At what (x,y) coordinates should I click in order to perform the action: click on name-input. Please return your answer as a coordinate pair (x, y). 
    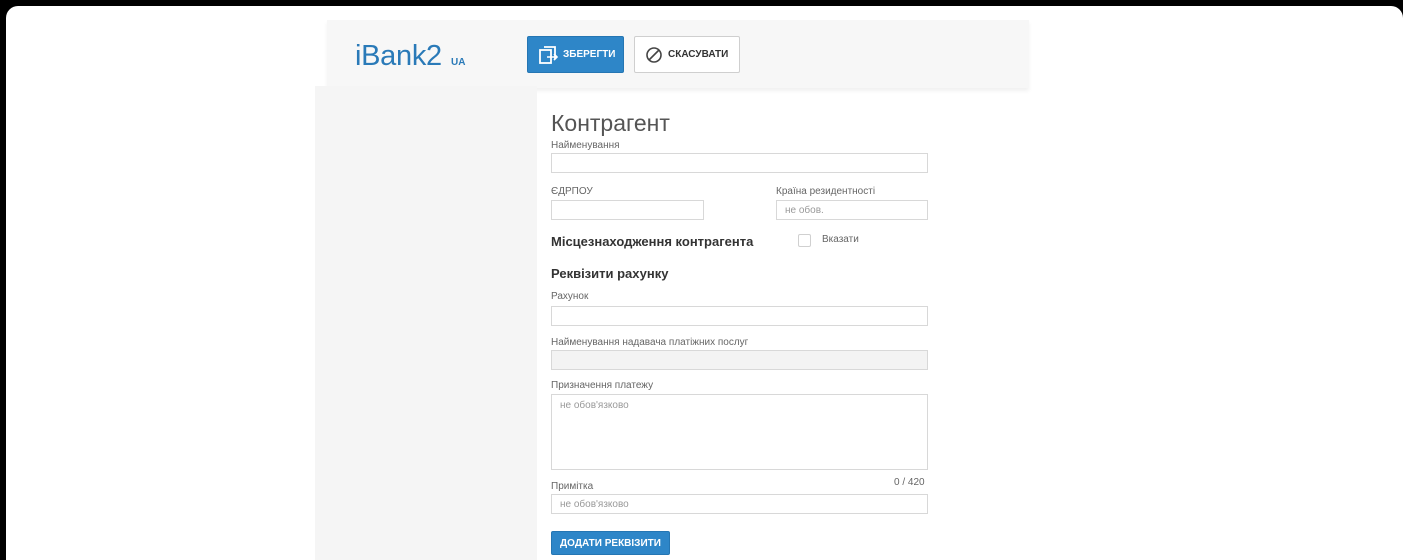
    Looking at the image, I should click on (739, 163).